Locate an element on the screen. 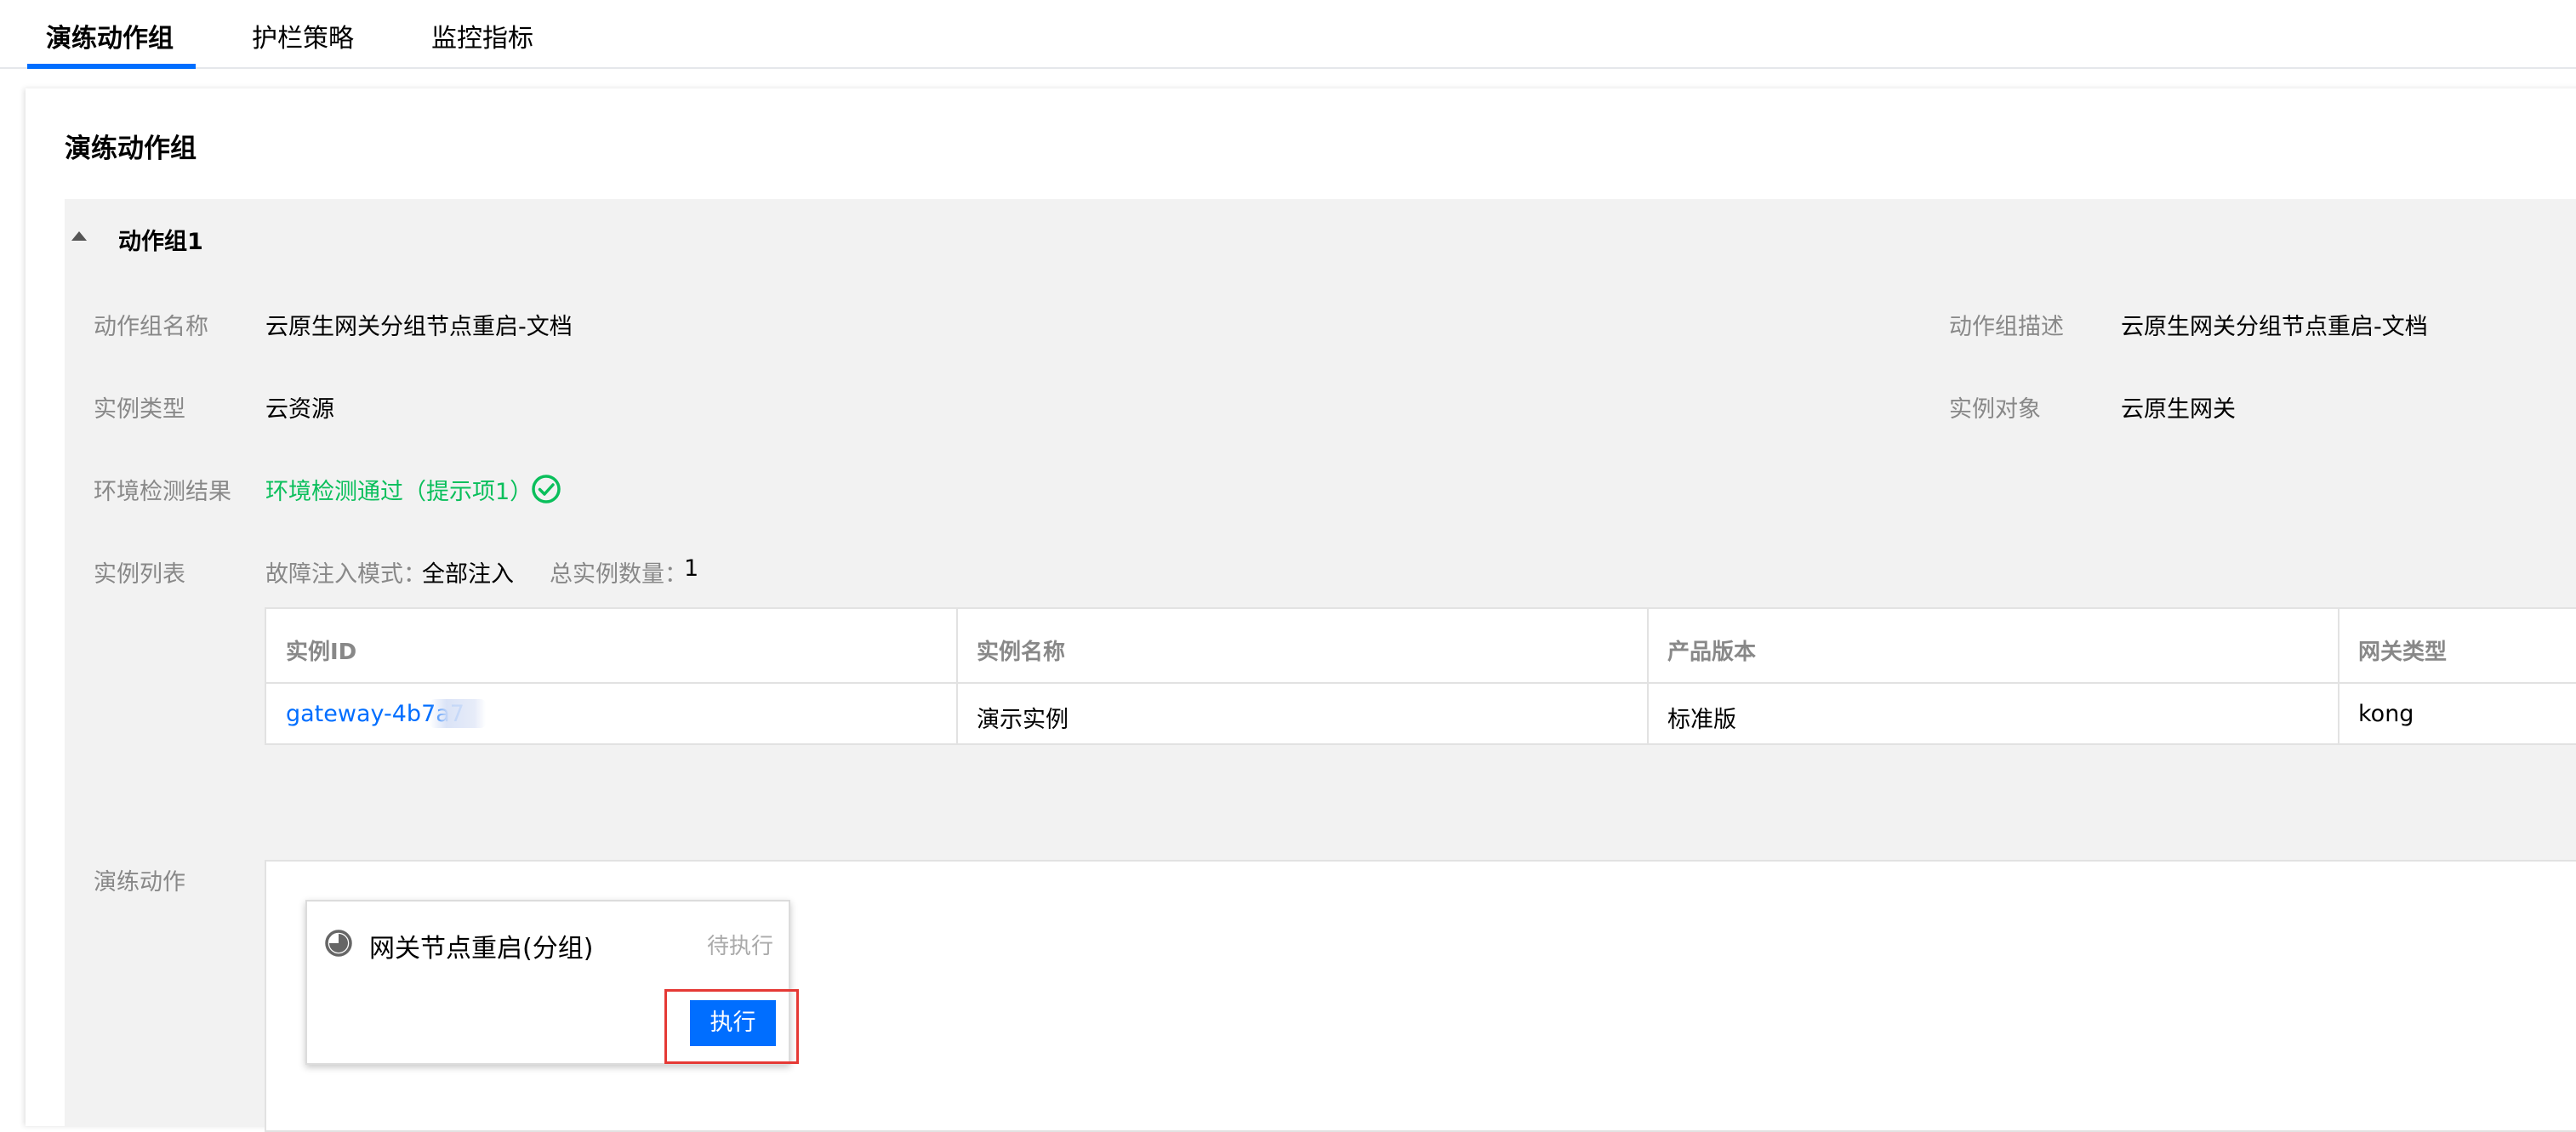 Image resolution: width=2576 pixels, height=1132 pixels. instance-target-label: 实例对象 is located at coordinates (1995, 409).